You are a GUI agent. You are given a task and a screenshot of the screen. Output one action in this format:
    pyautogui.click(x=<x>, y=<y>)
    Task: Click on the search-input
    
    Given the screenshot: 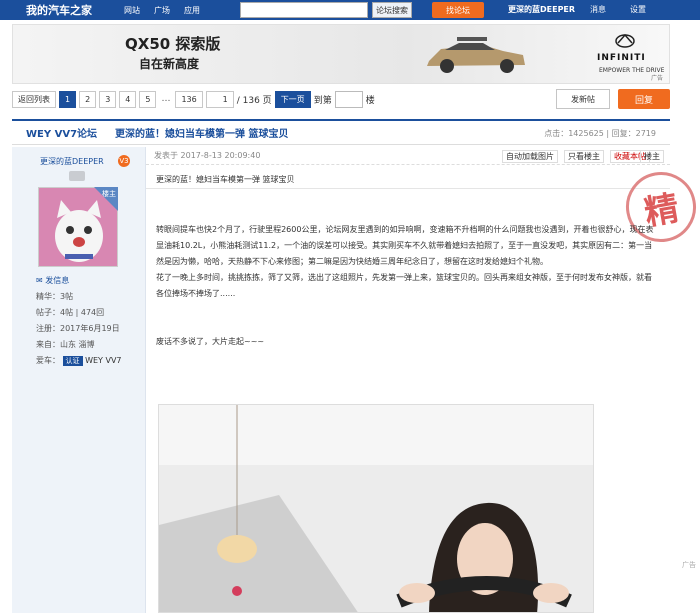 What is the action you would take?
    pyautogui.click(x=304, y=10)
    